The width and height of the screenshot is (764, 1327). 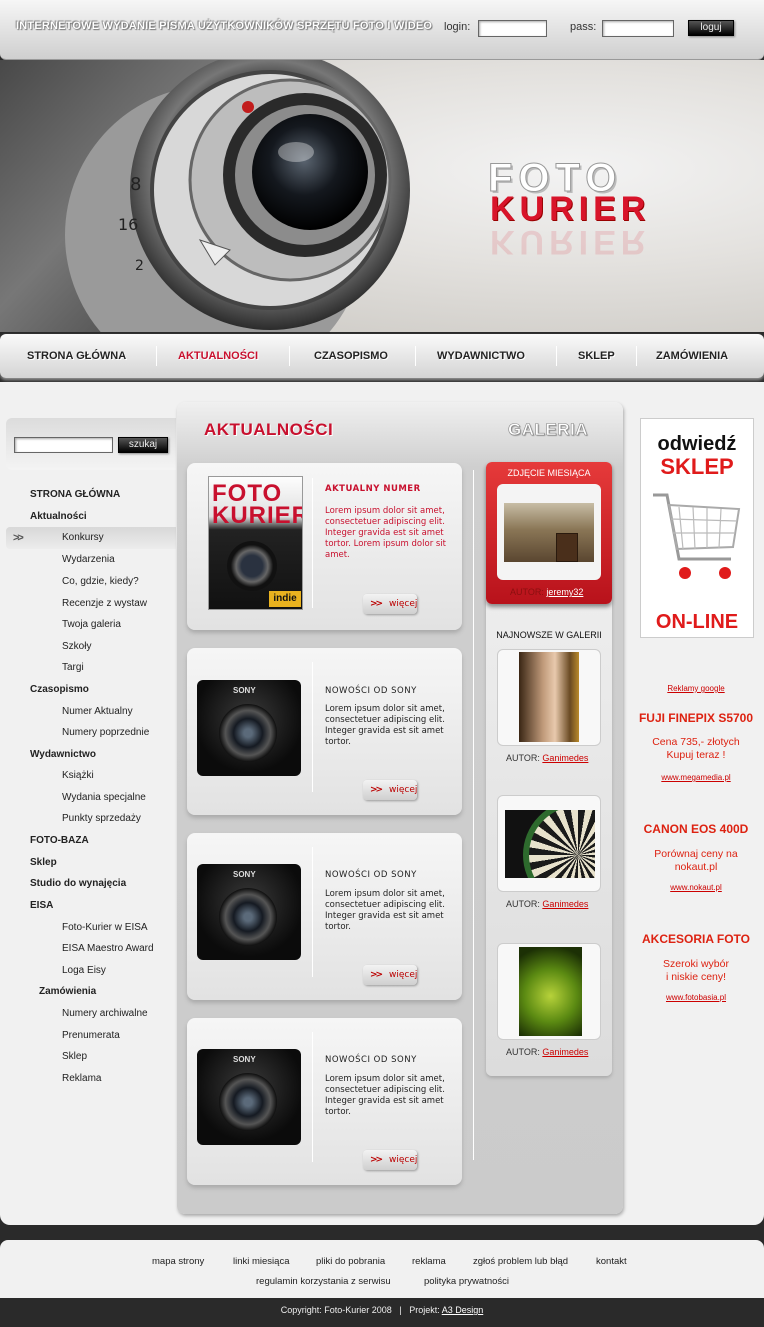 I want to click on sidebar-item-numery-archiwalne: Numery archiwalne, so click(x=105, y=1013).